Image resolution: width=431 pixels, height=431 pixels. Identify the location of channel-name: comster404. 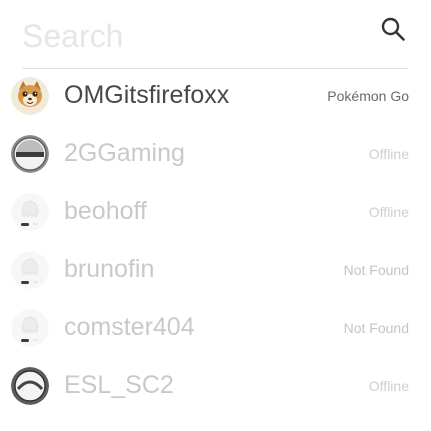
(129, 327).